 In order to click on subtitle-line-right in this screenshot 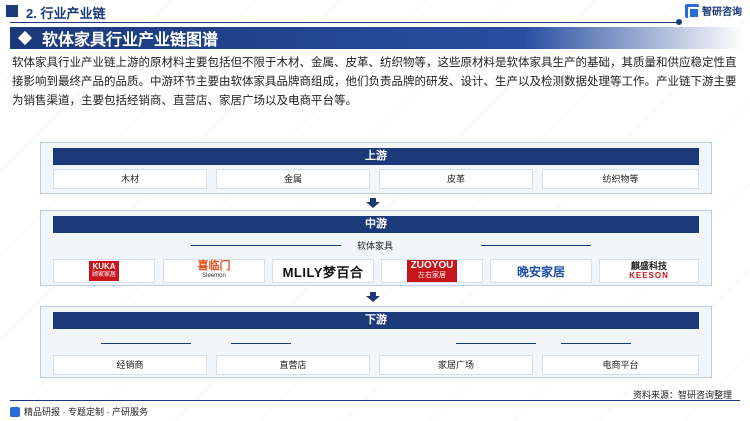, I will do `click(536, 245)`.